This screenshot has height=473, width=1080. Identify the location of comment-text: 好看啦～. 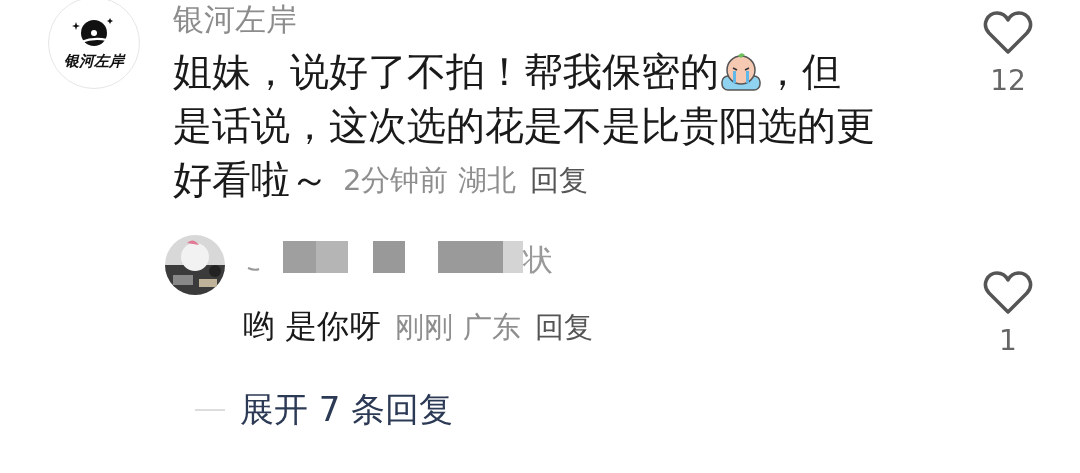
(251, 180).